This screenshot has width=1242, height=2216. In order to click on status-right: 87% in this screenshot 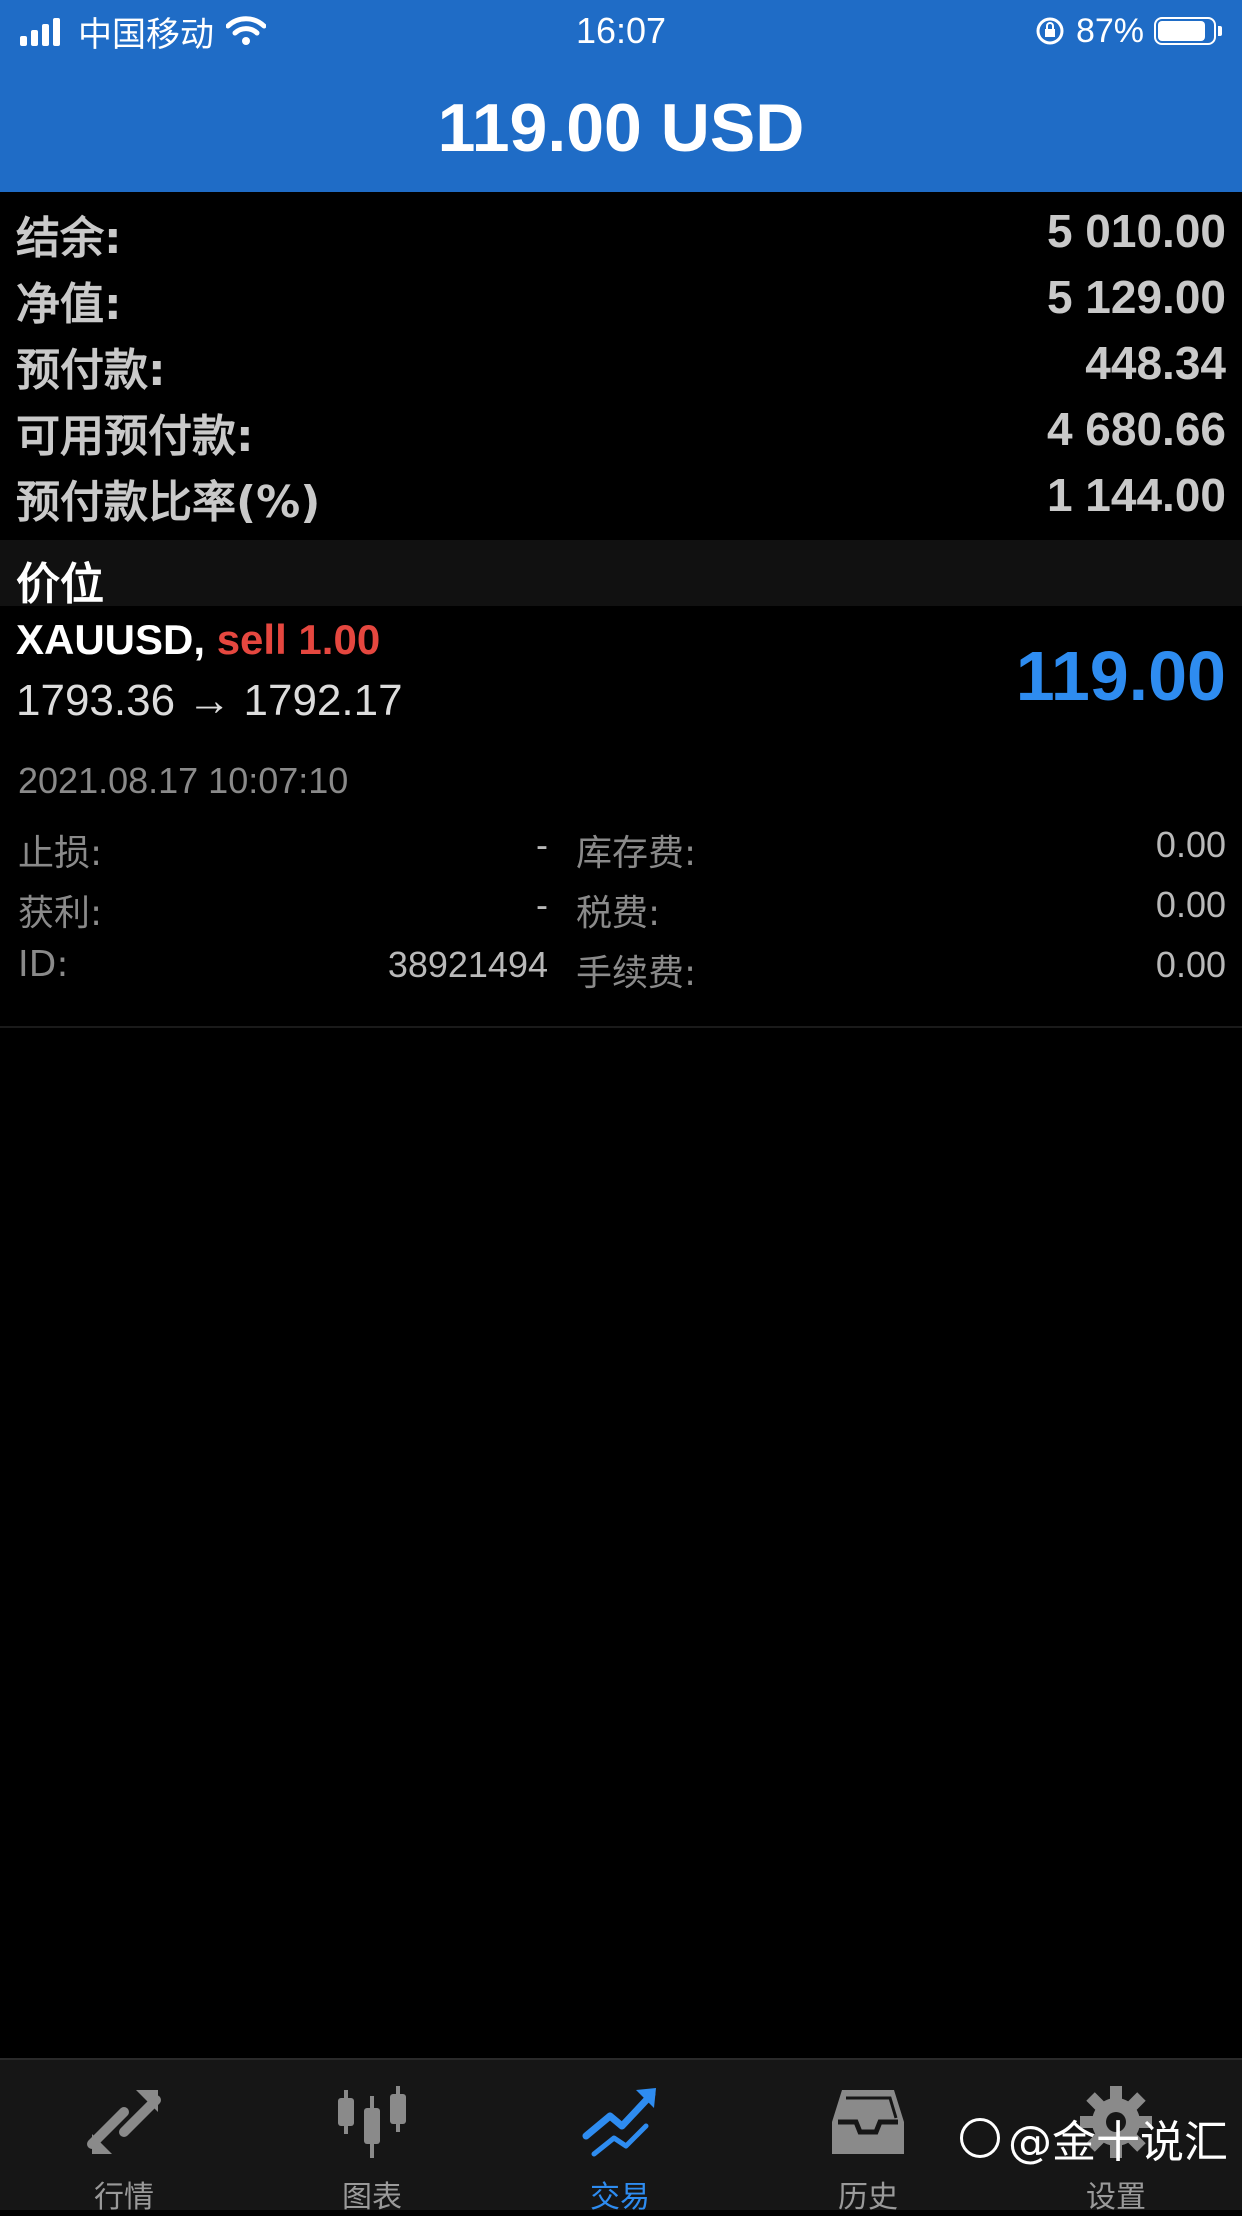, I will do `click(1128, 31)`.